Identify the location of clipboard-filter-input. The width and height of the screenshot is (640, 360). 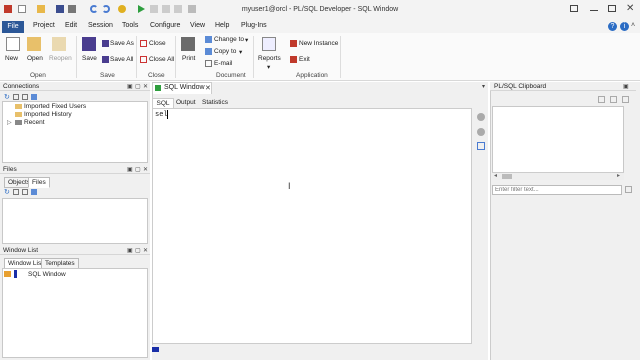
(557, 190).